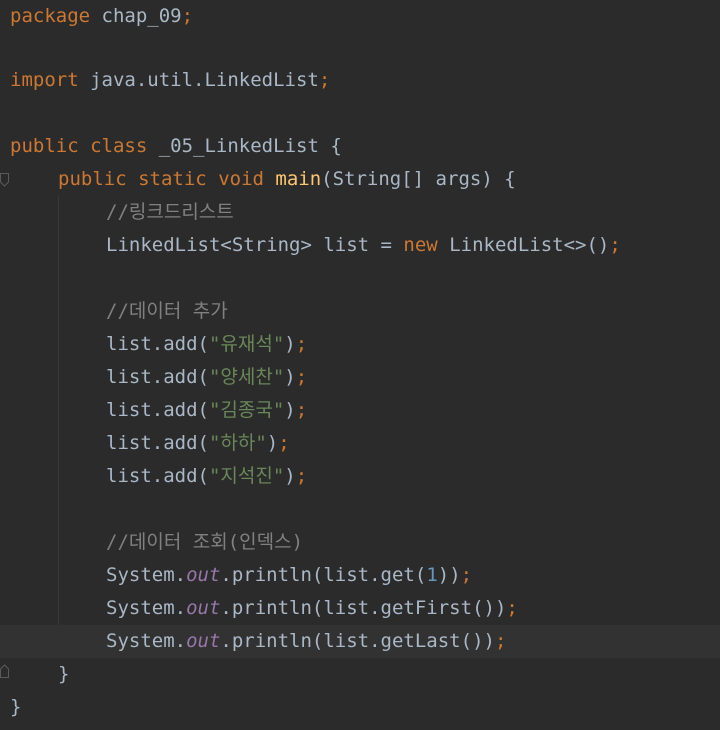  What do you see at coordinates (360, 674) in the screenshot?
I see `code-line-close-method: }` at bounding box center [360, 674].